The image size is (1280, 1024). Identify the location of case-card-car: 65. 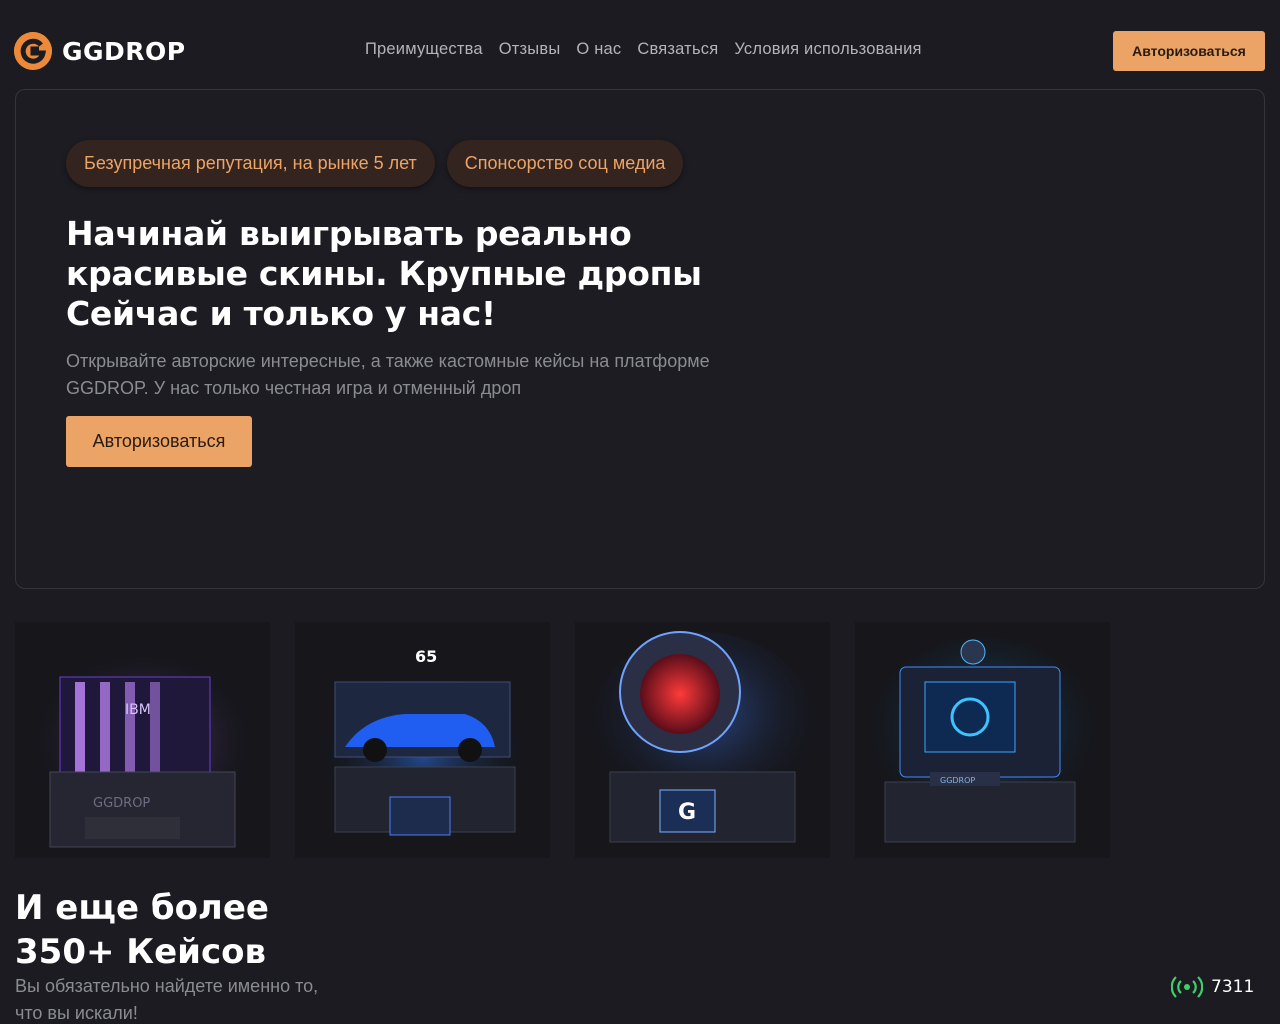
(422, 740).